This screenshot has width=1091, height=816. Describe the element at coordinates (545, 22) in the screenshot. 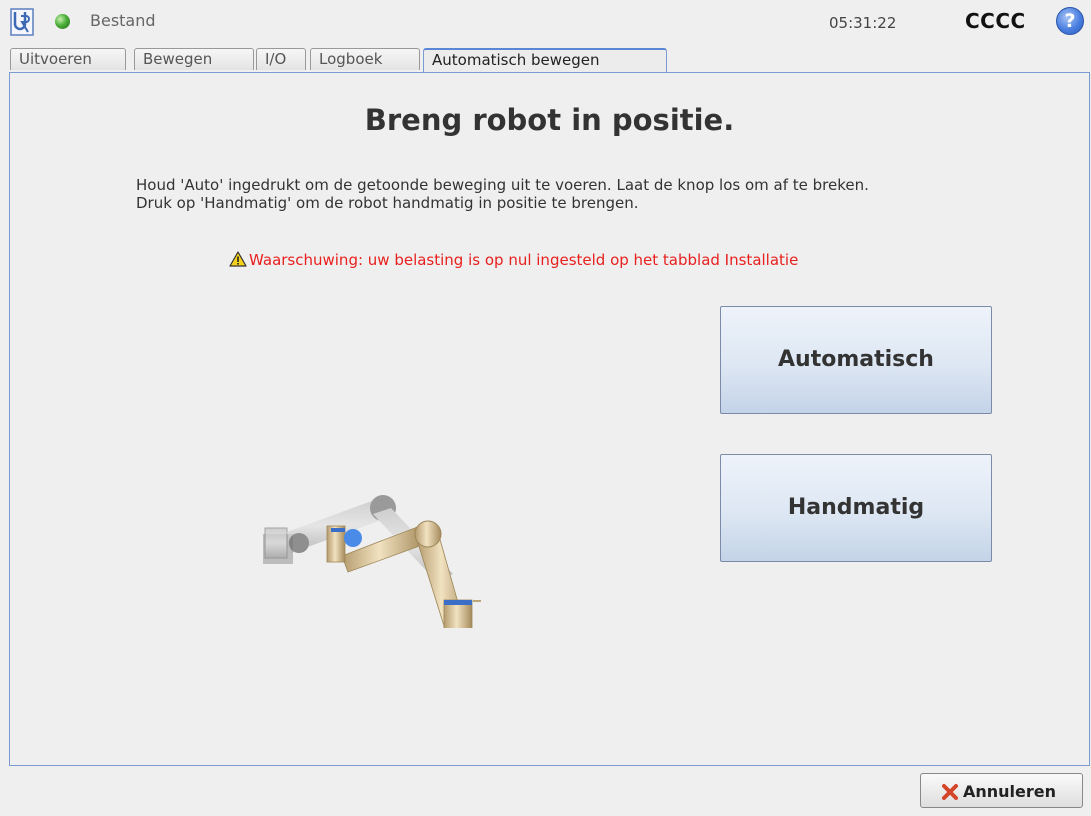

I see `top-bar: Bestand 05:31:22 CCCC ?` at that location.